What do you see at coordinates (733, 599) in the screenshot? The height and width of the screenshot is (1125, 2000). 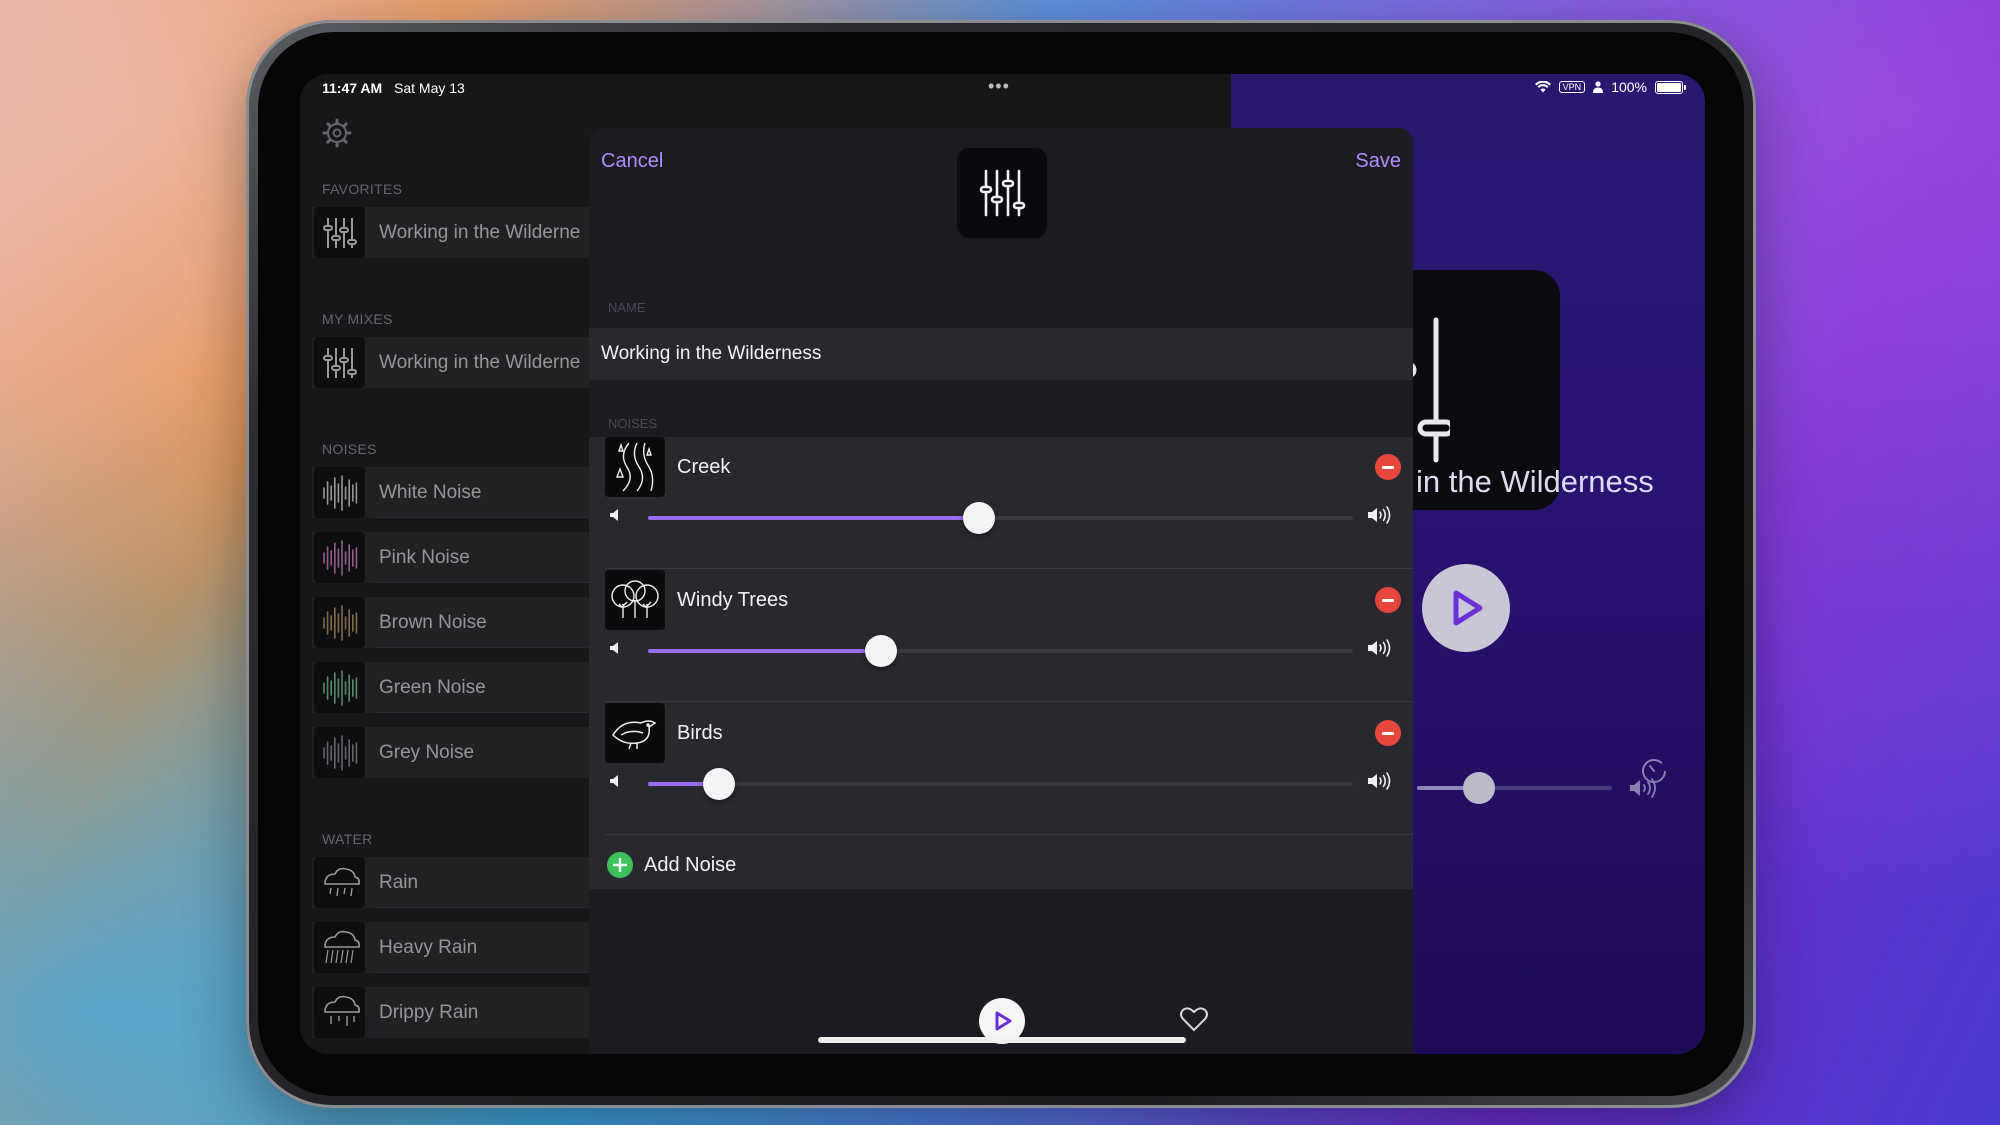 I see `noise-name: Windy Trees` at bounding box center [733, 599].